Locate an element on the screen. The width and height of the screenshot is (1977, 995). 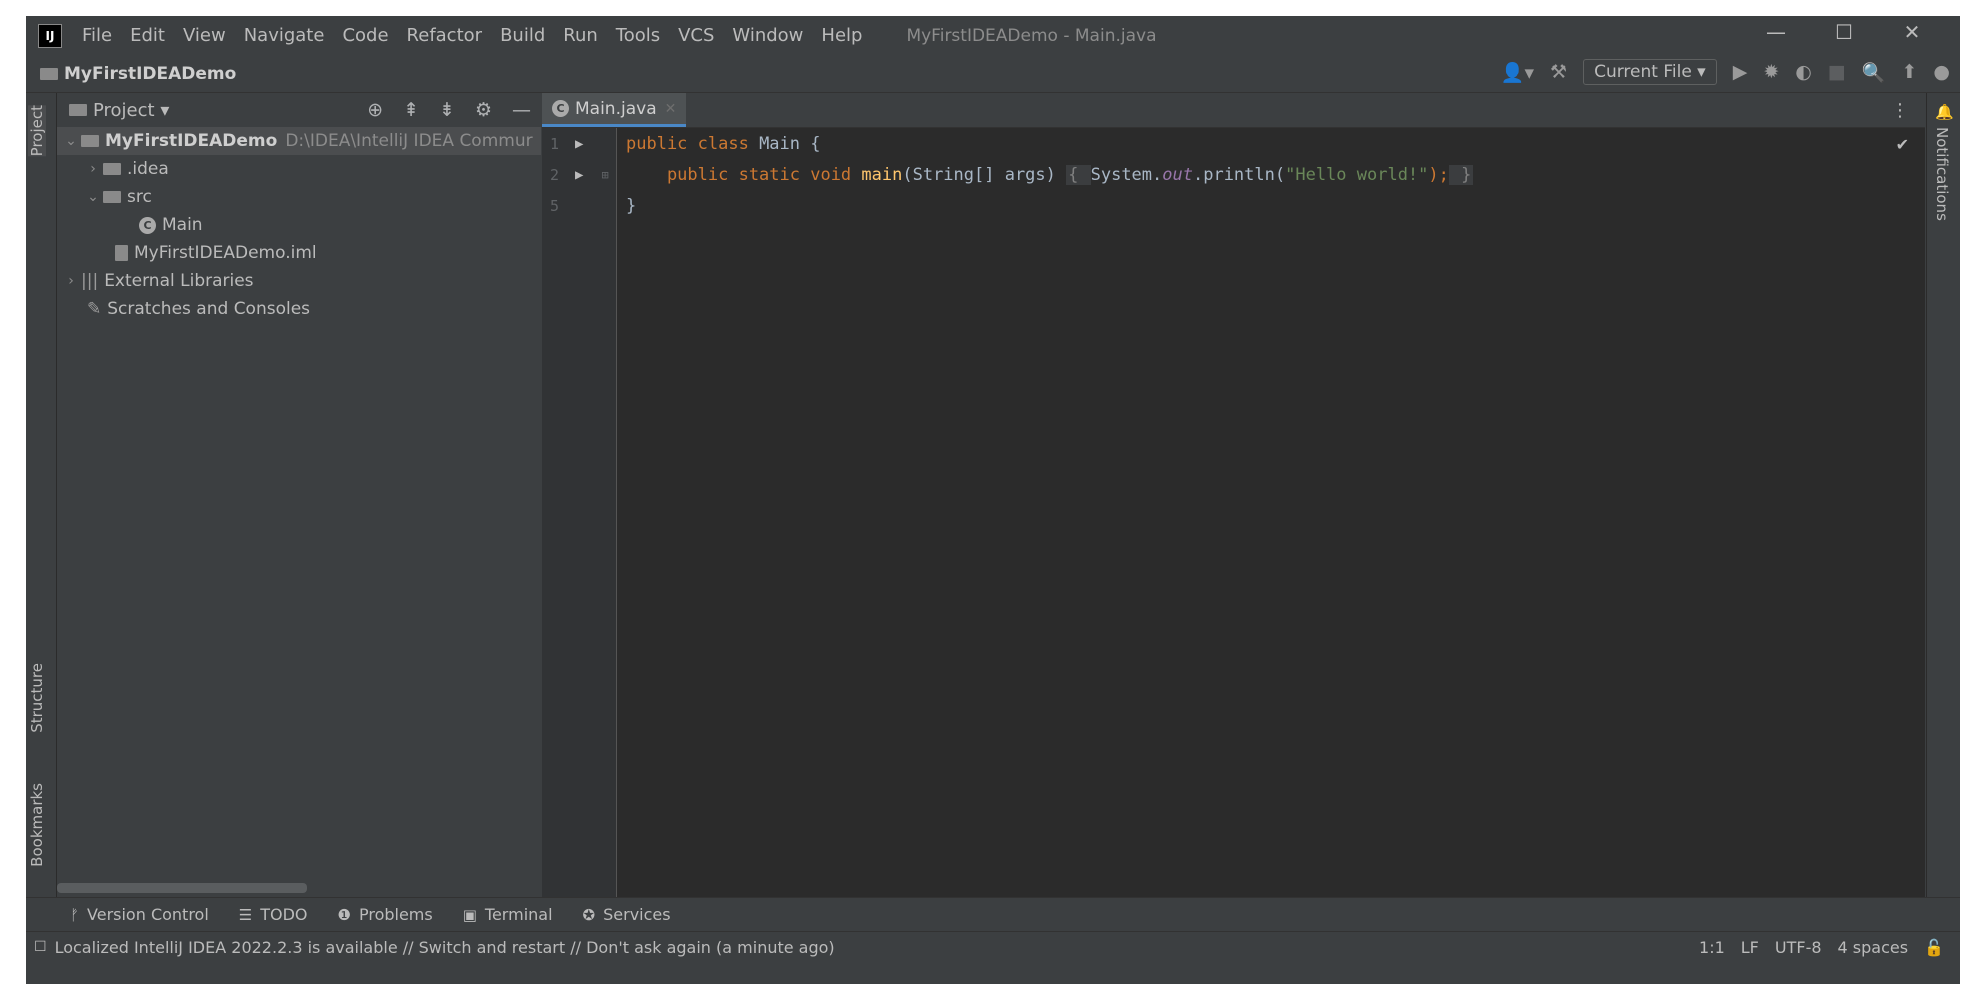
tree-item-label: .idea is located at coordinates (148, 169).